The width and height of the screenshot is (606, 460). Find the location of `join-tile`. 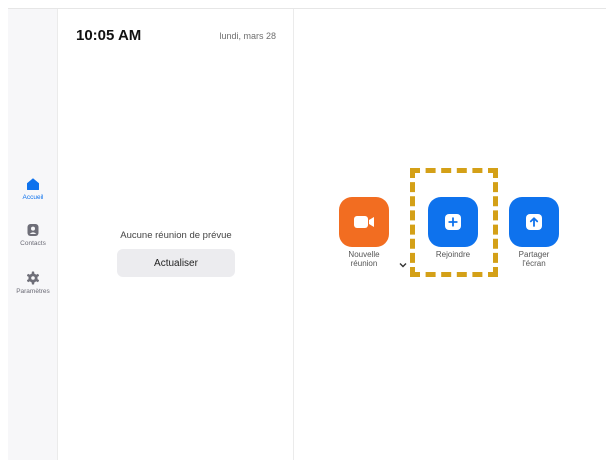

join-tile is located at coordinates (453, 222).